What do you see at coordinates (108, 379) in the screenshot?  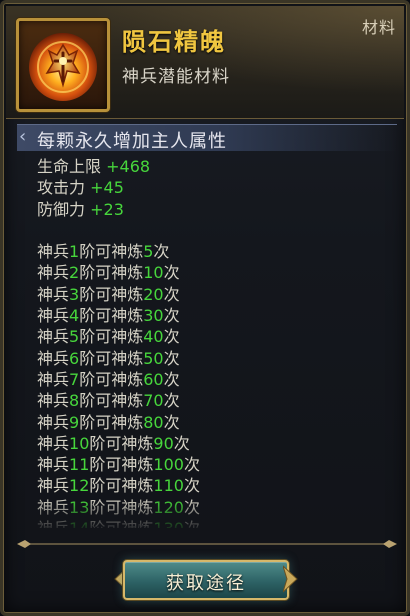 I see `refine-row: 神兵7阶可神炼60次` at bounding box center [108, 379].